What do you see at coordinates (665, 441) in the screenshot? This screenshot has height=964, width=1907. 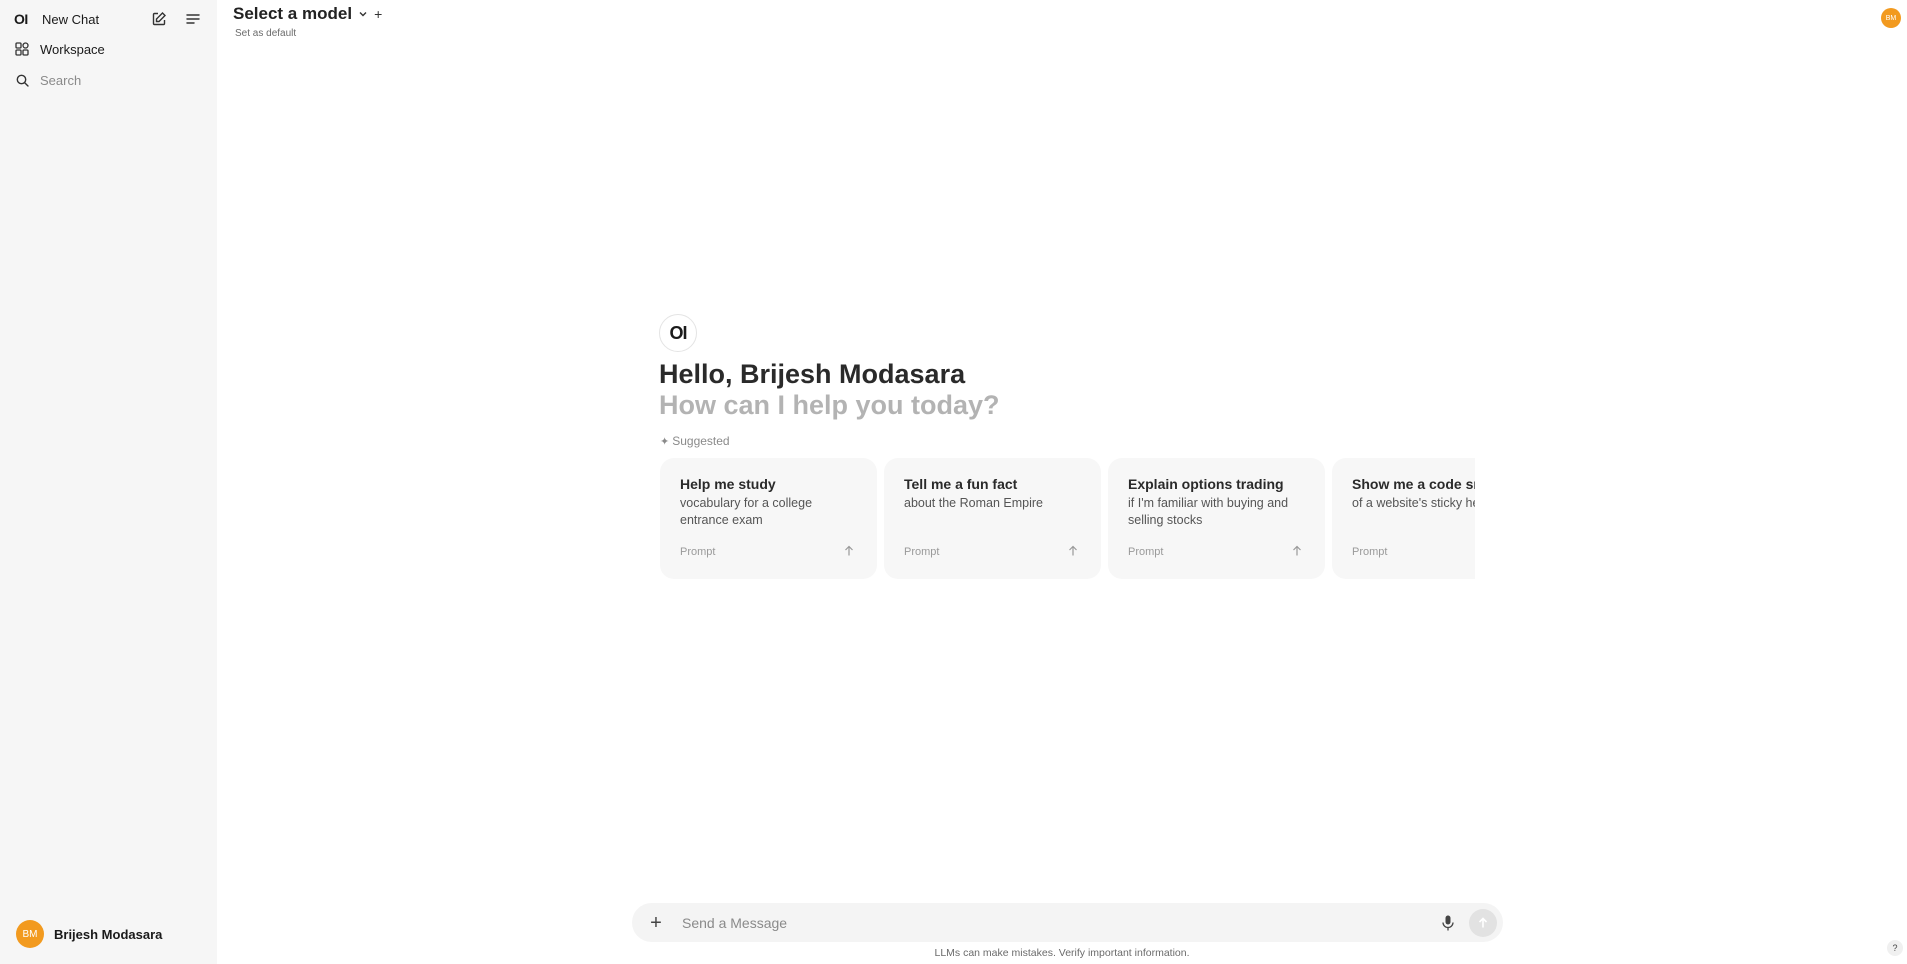 I see `sparkle-icon: ✦` at bounding box center [665, 441].